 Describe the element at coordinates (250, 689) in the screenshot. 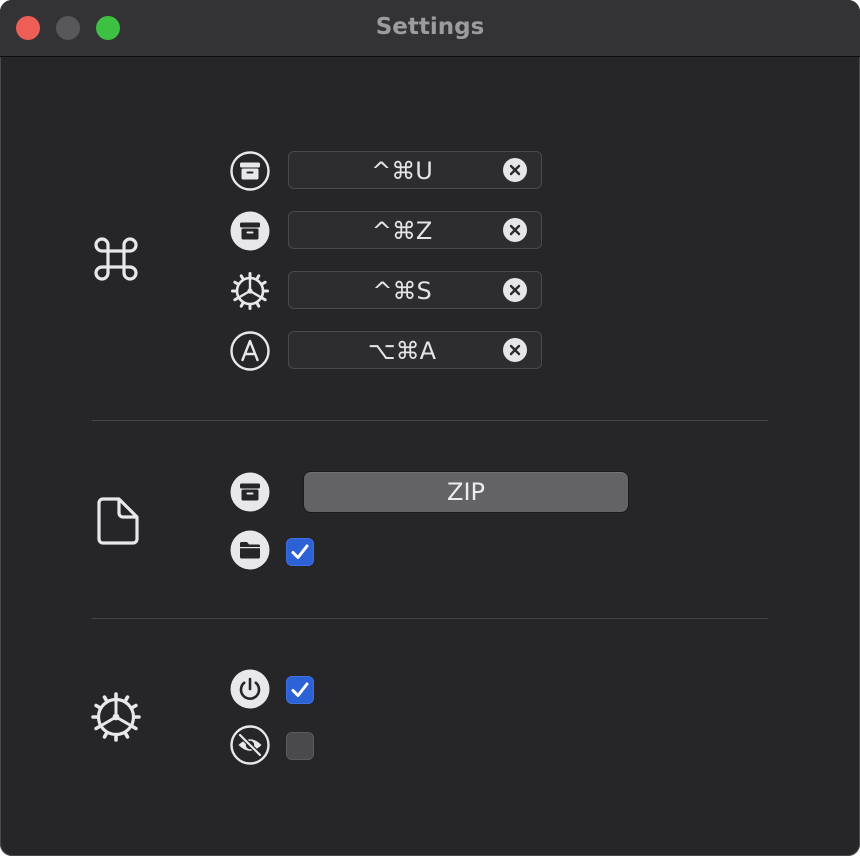

I see `power-filled-circle-icon` at that location.